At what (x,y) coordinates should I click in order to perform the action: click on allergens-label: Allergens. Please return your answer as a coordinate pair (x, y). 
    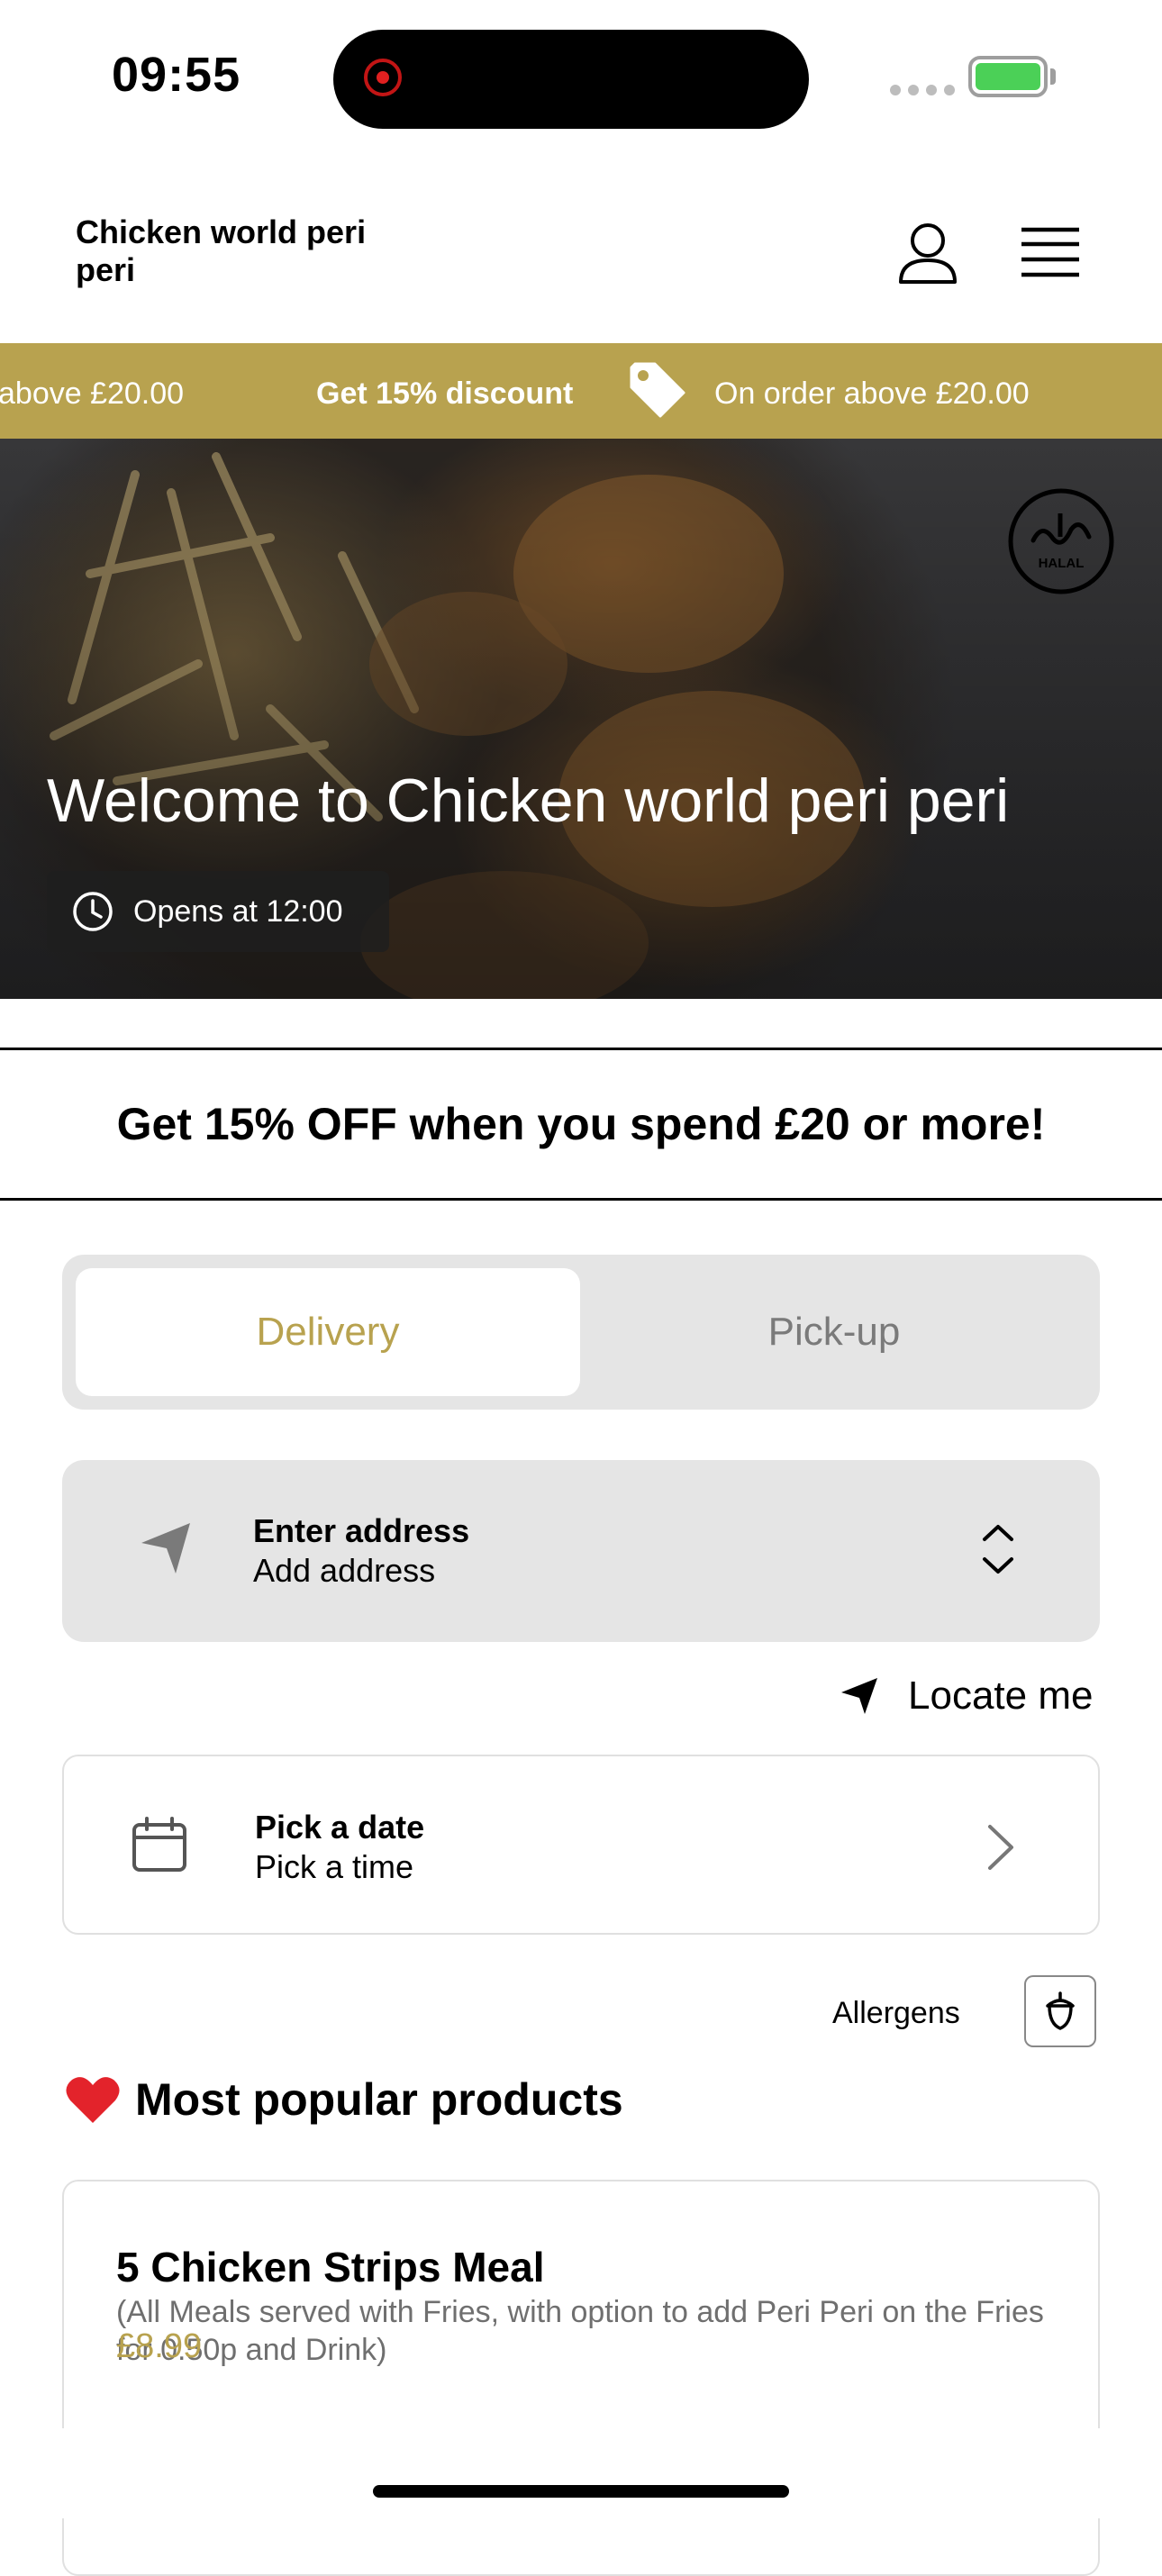
    Looking at the image, I should click on (896, 2013).